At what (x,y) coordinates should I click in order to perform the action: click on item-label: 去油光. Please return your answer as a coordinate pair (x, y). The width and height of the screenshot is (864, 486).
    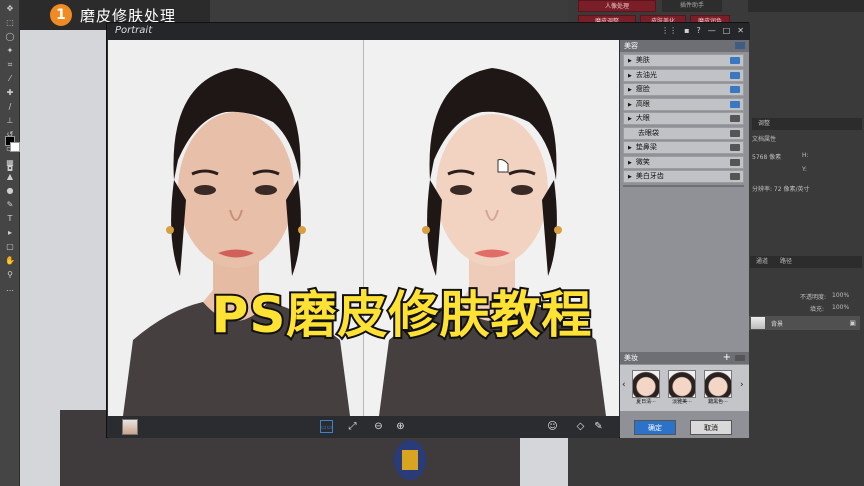
    Looking at the image, I should click on (646, 74).